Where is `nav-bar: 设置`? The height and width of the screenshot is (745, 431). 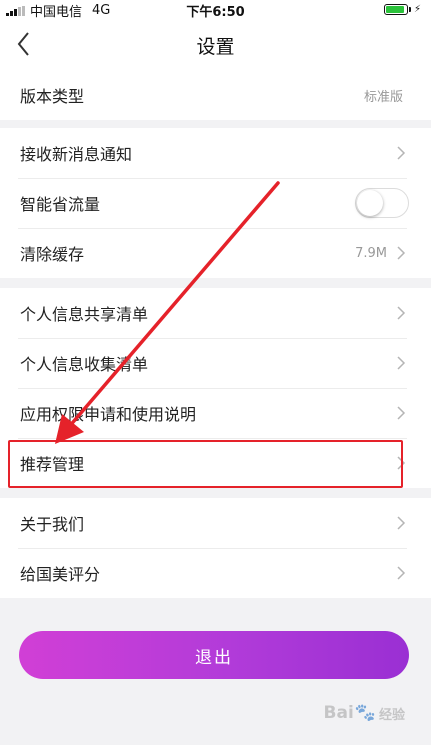
nav-bar: 设置 is located at coordinates (215, 45).